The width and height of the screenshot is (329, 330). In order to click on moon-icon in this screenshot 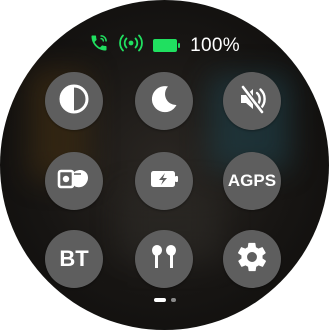, I will do `click(164, 101)`.